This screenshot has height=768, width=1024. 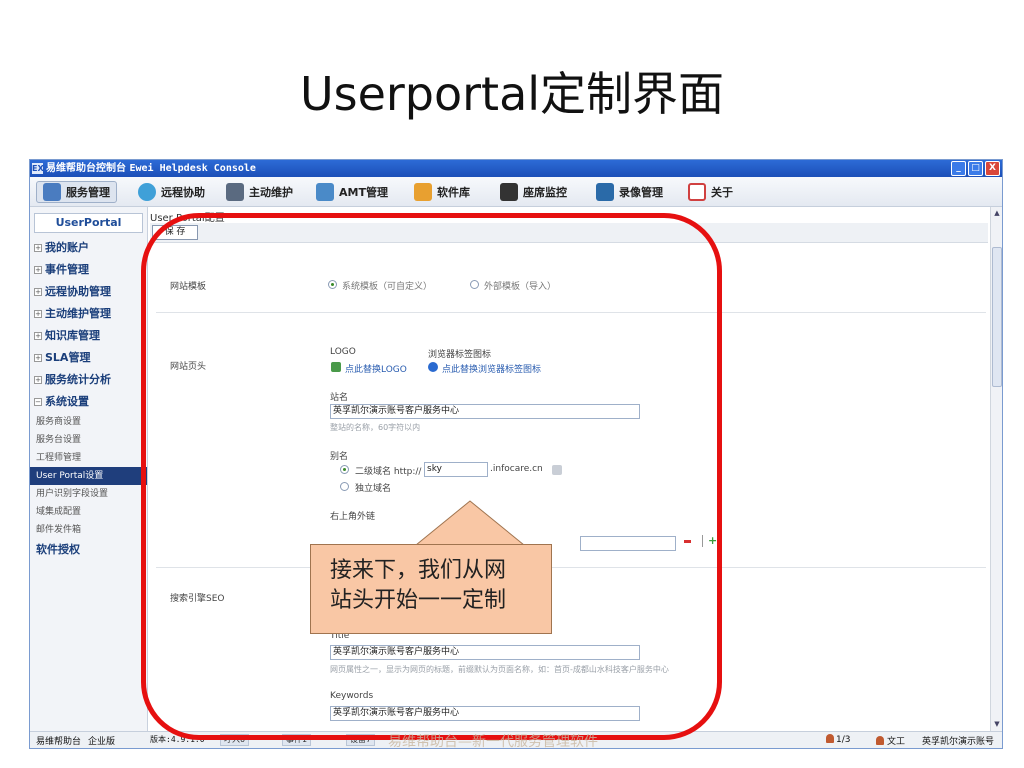 I want to click on sidebar-item-events: + 事件管理, so click(x=88, y=270).